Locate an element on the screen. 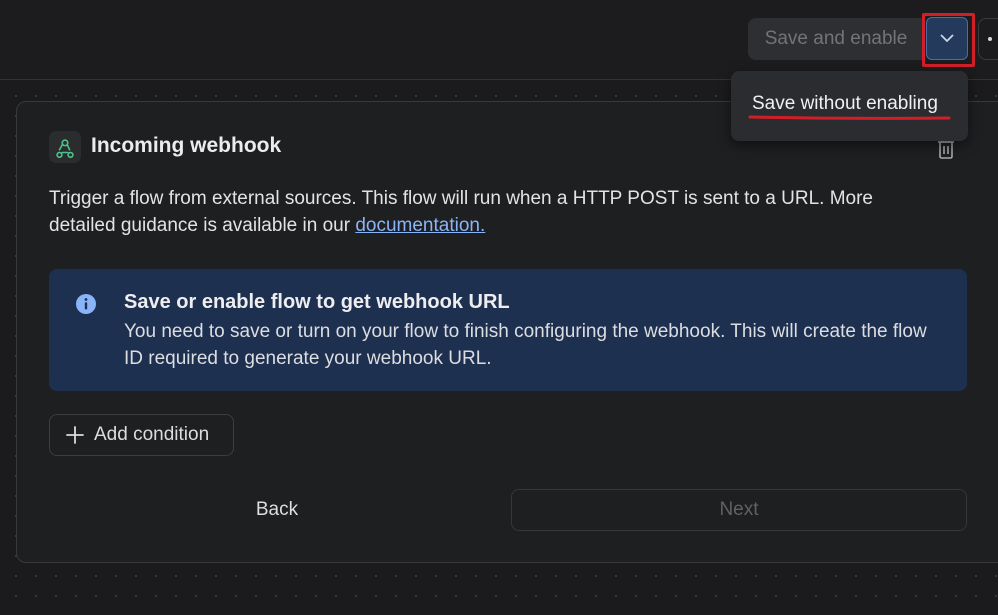 Image resolution: width=998 pixels, height=615 pixels. save-and-enable-button: Save and enable is located at coordinates (836, 39).